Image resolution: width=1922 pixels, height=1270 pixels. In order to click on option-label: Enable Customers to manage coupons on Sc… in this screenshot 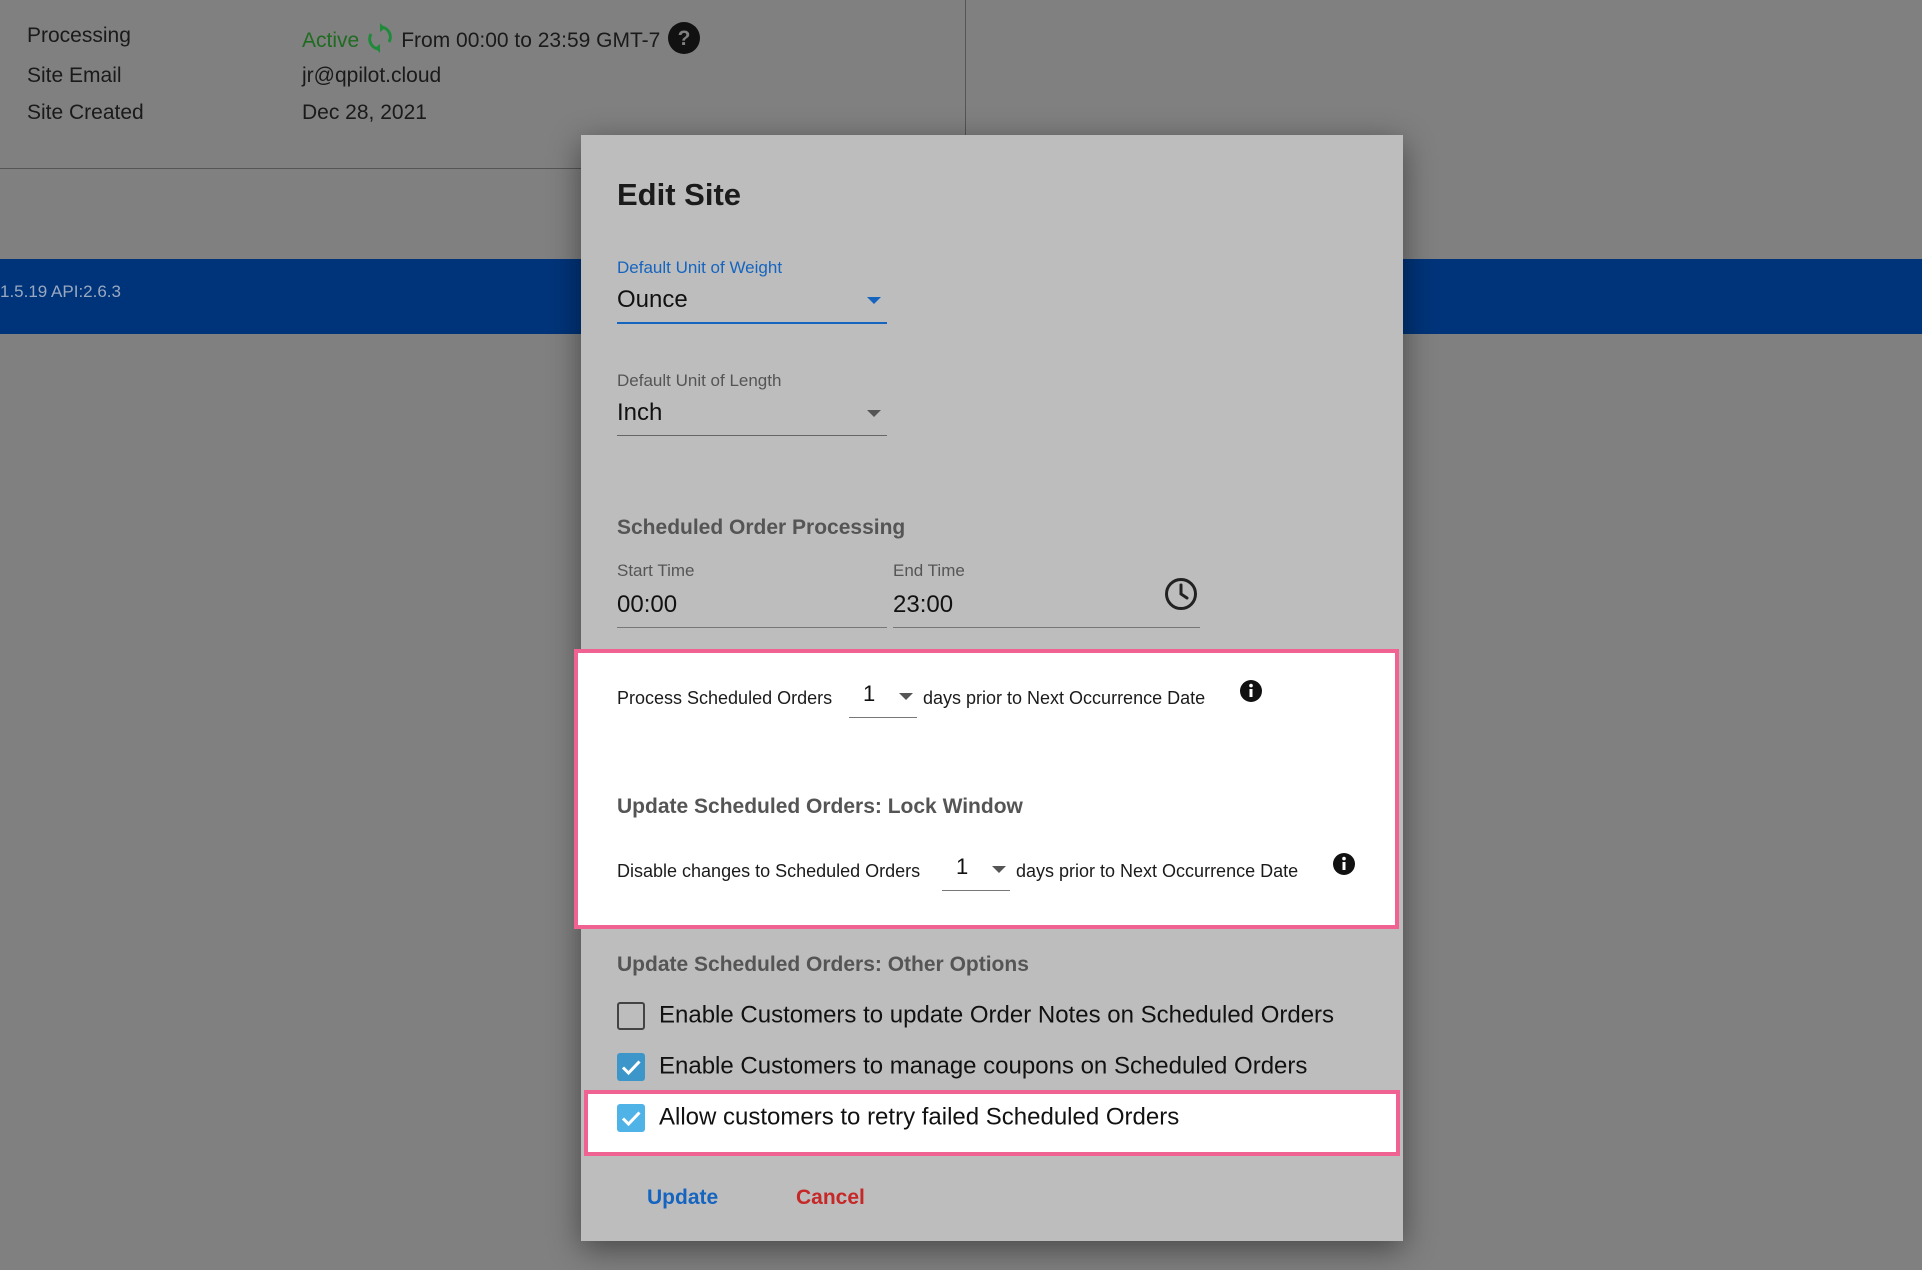, I will do `click(983, 1066)`.